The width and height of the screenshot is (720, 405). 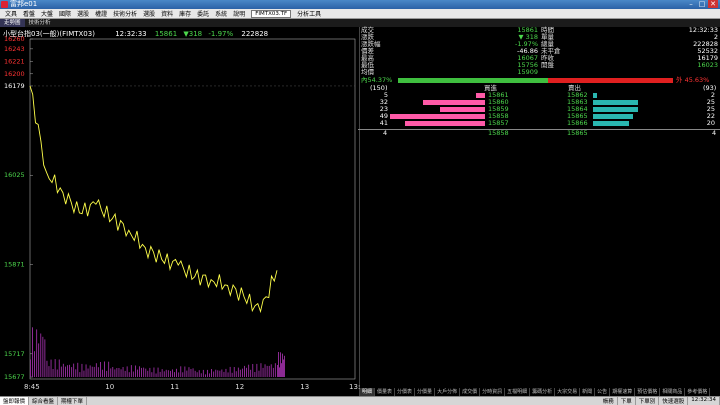 What do you see at coordinates (470, 392) in the screenshot?
I see `subtab-item: 成交價` at bounding box center [470, 392].